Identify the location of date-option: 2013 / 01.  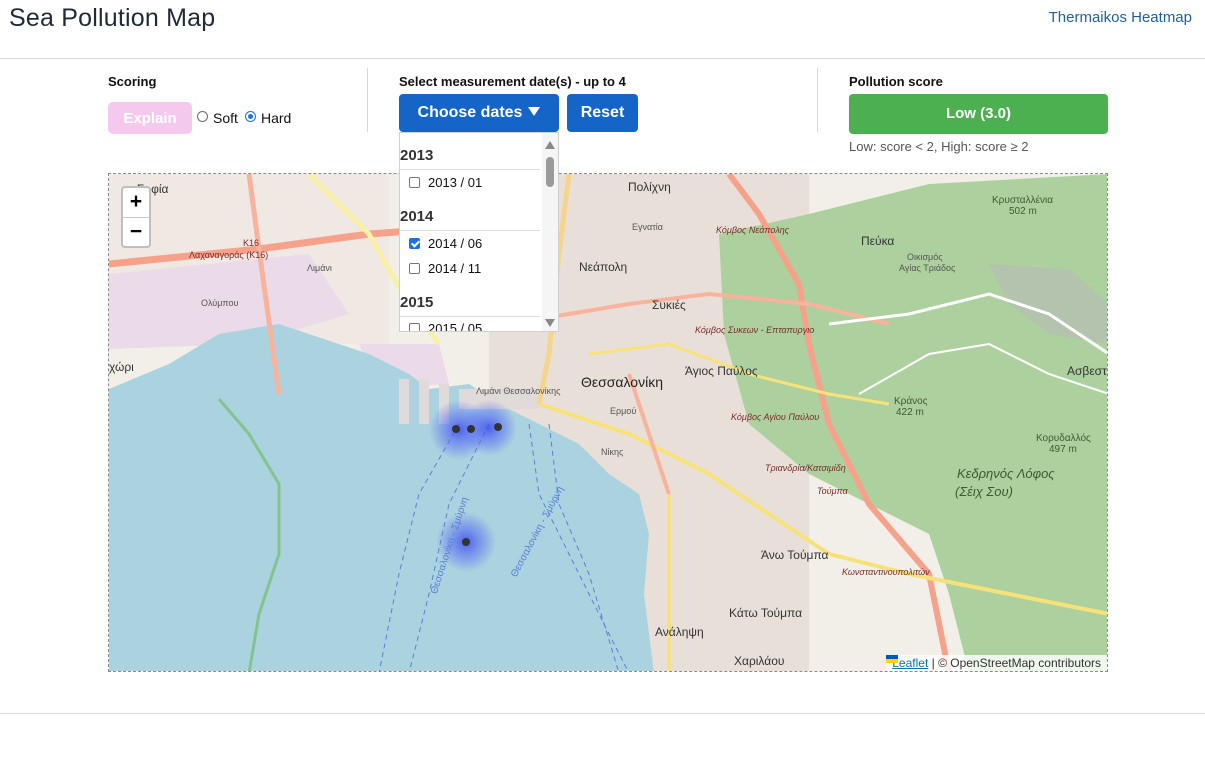
(445, 182).